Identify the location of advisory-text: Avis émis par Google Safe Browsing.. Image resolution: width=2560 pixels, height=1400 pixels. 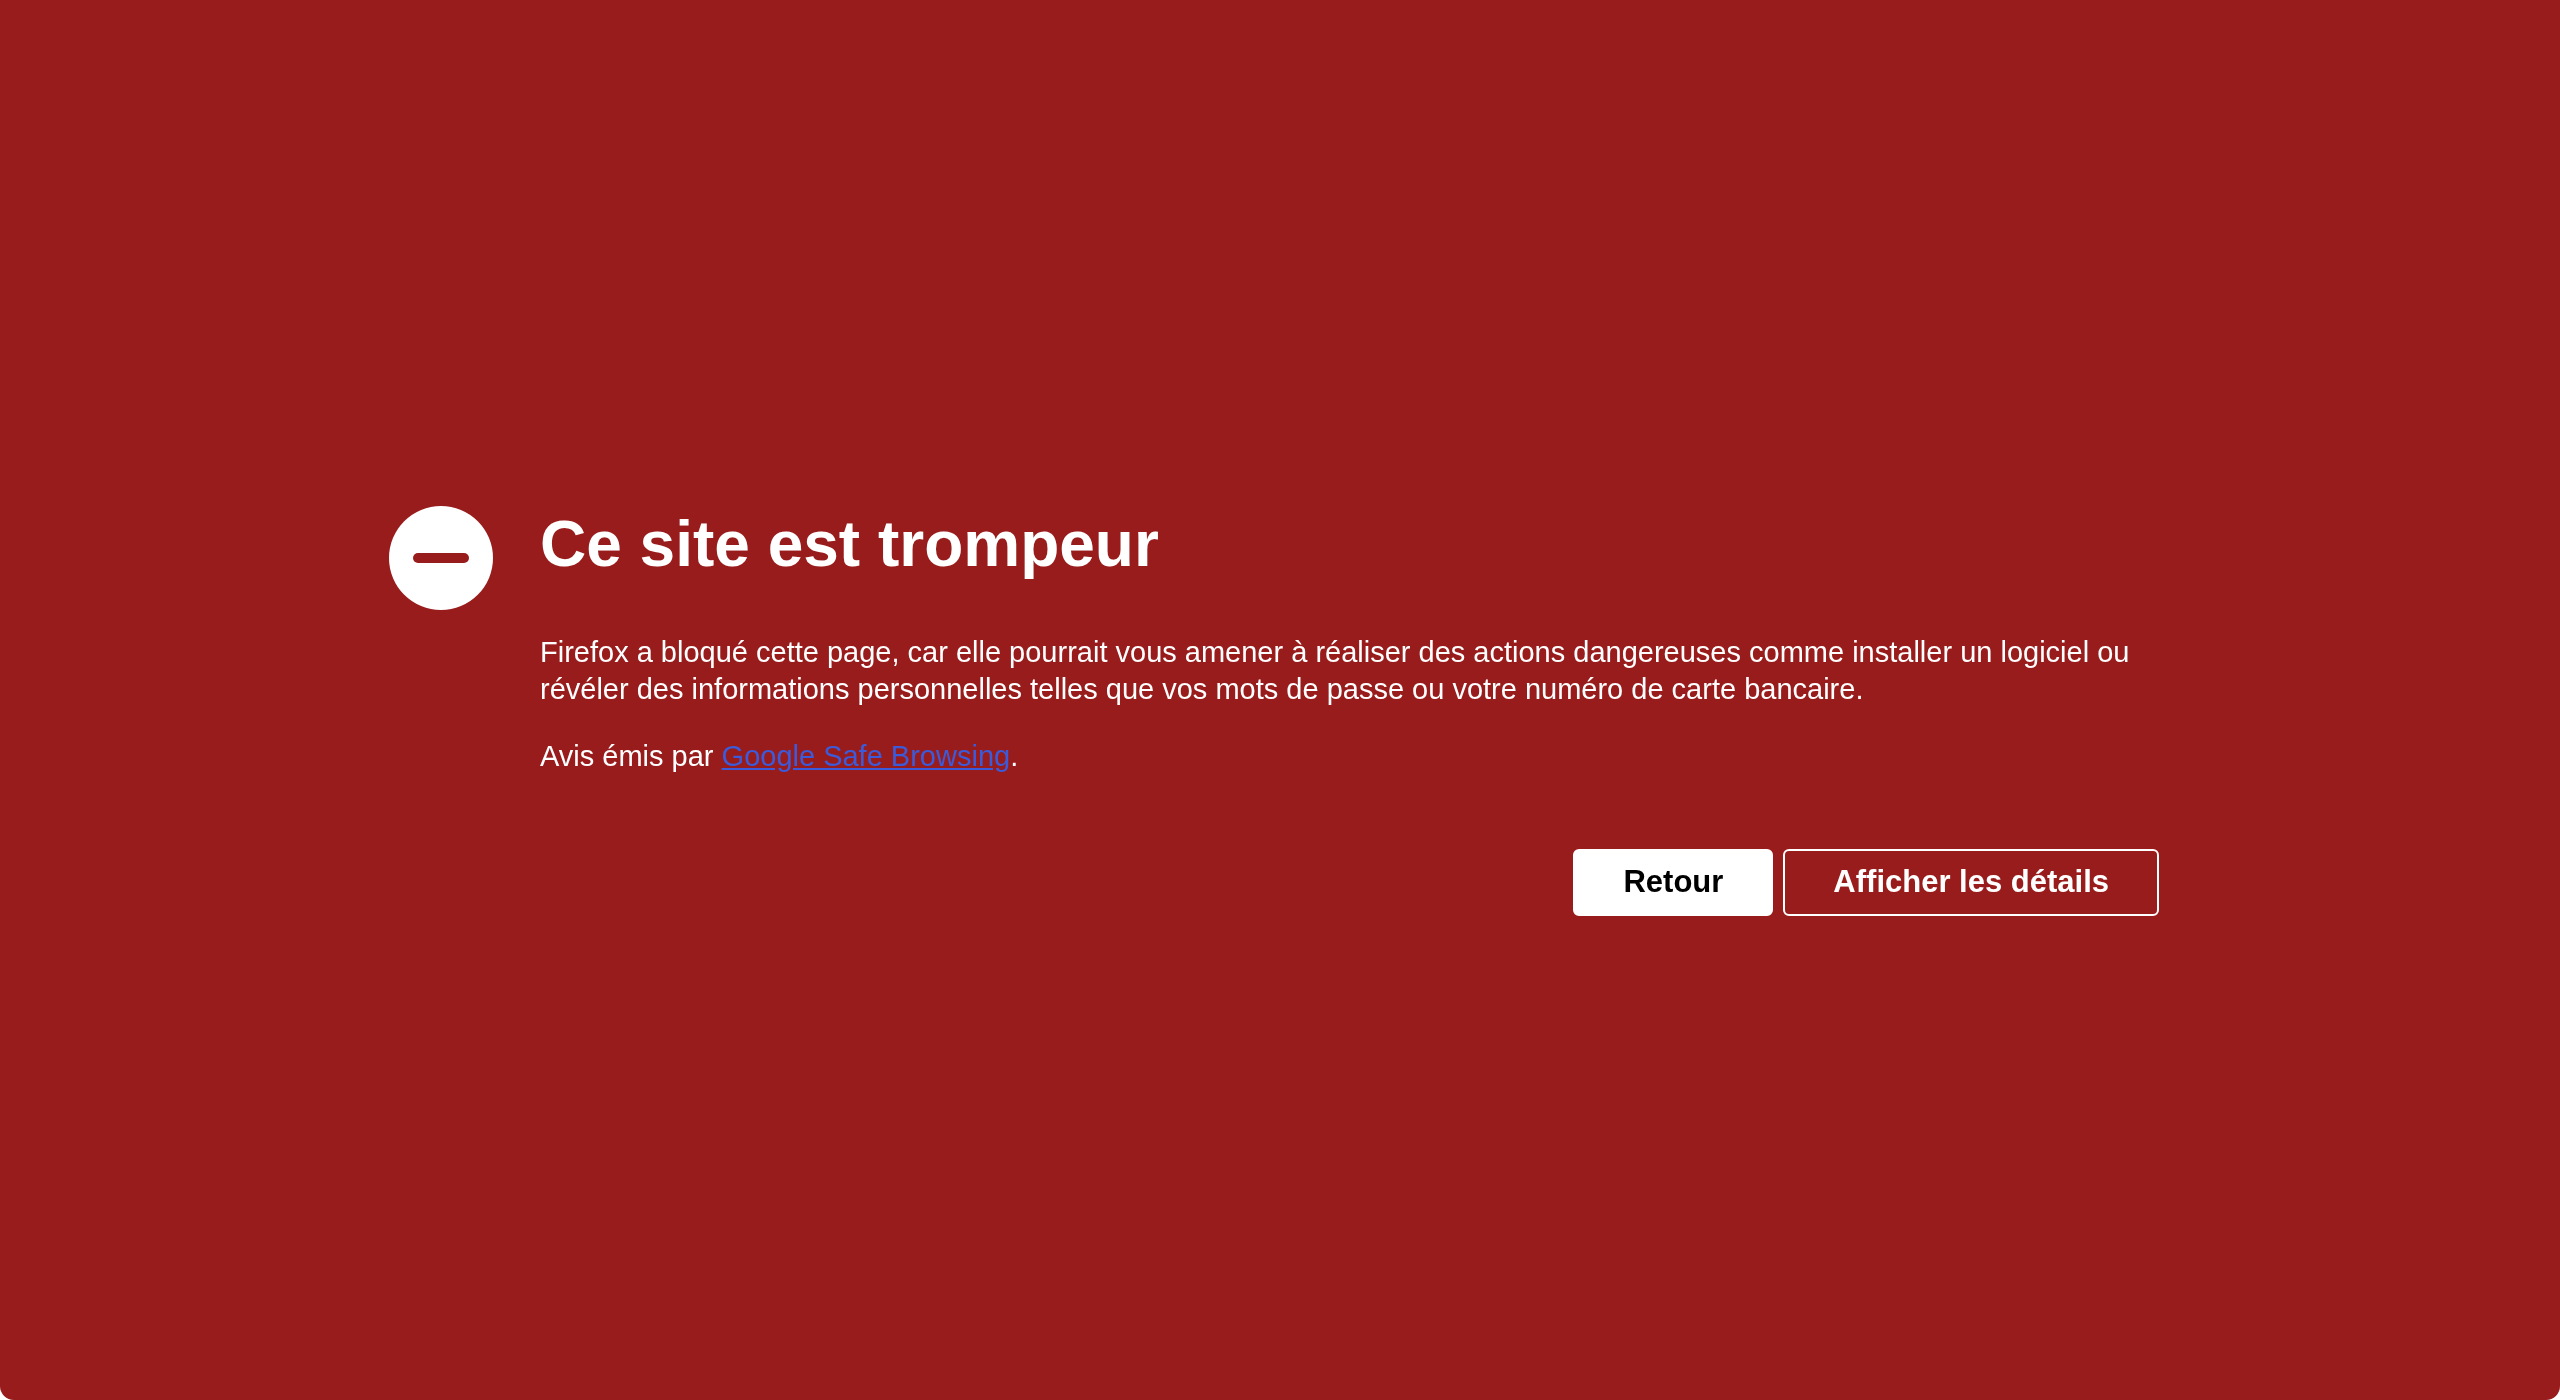
(779, 756).